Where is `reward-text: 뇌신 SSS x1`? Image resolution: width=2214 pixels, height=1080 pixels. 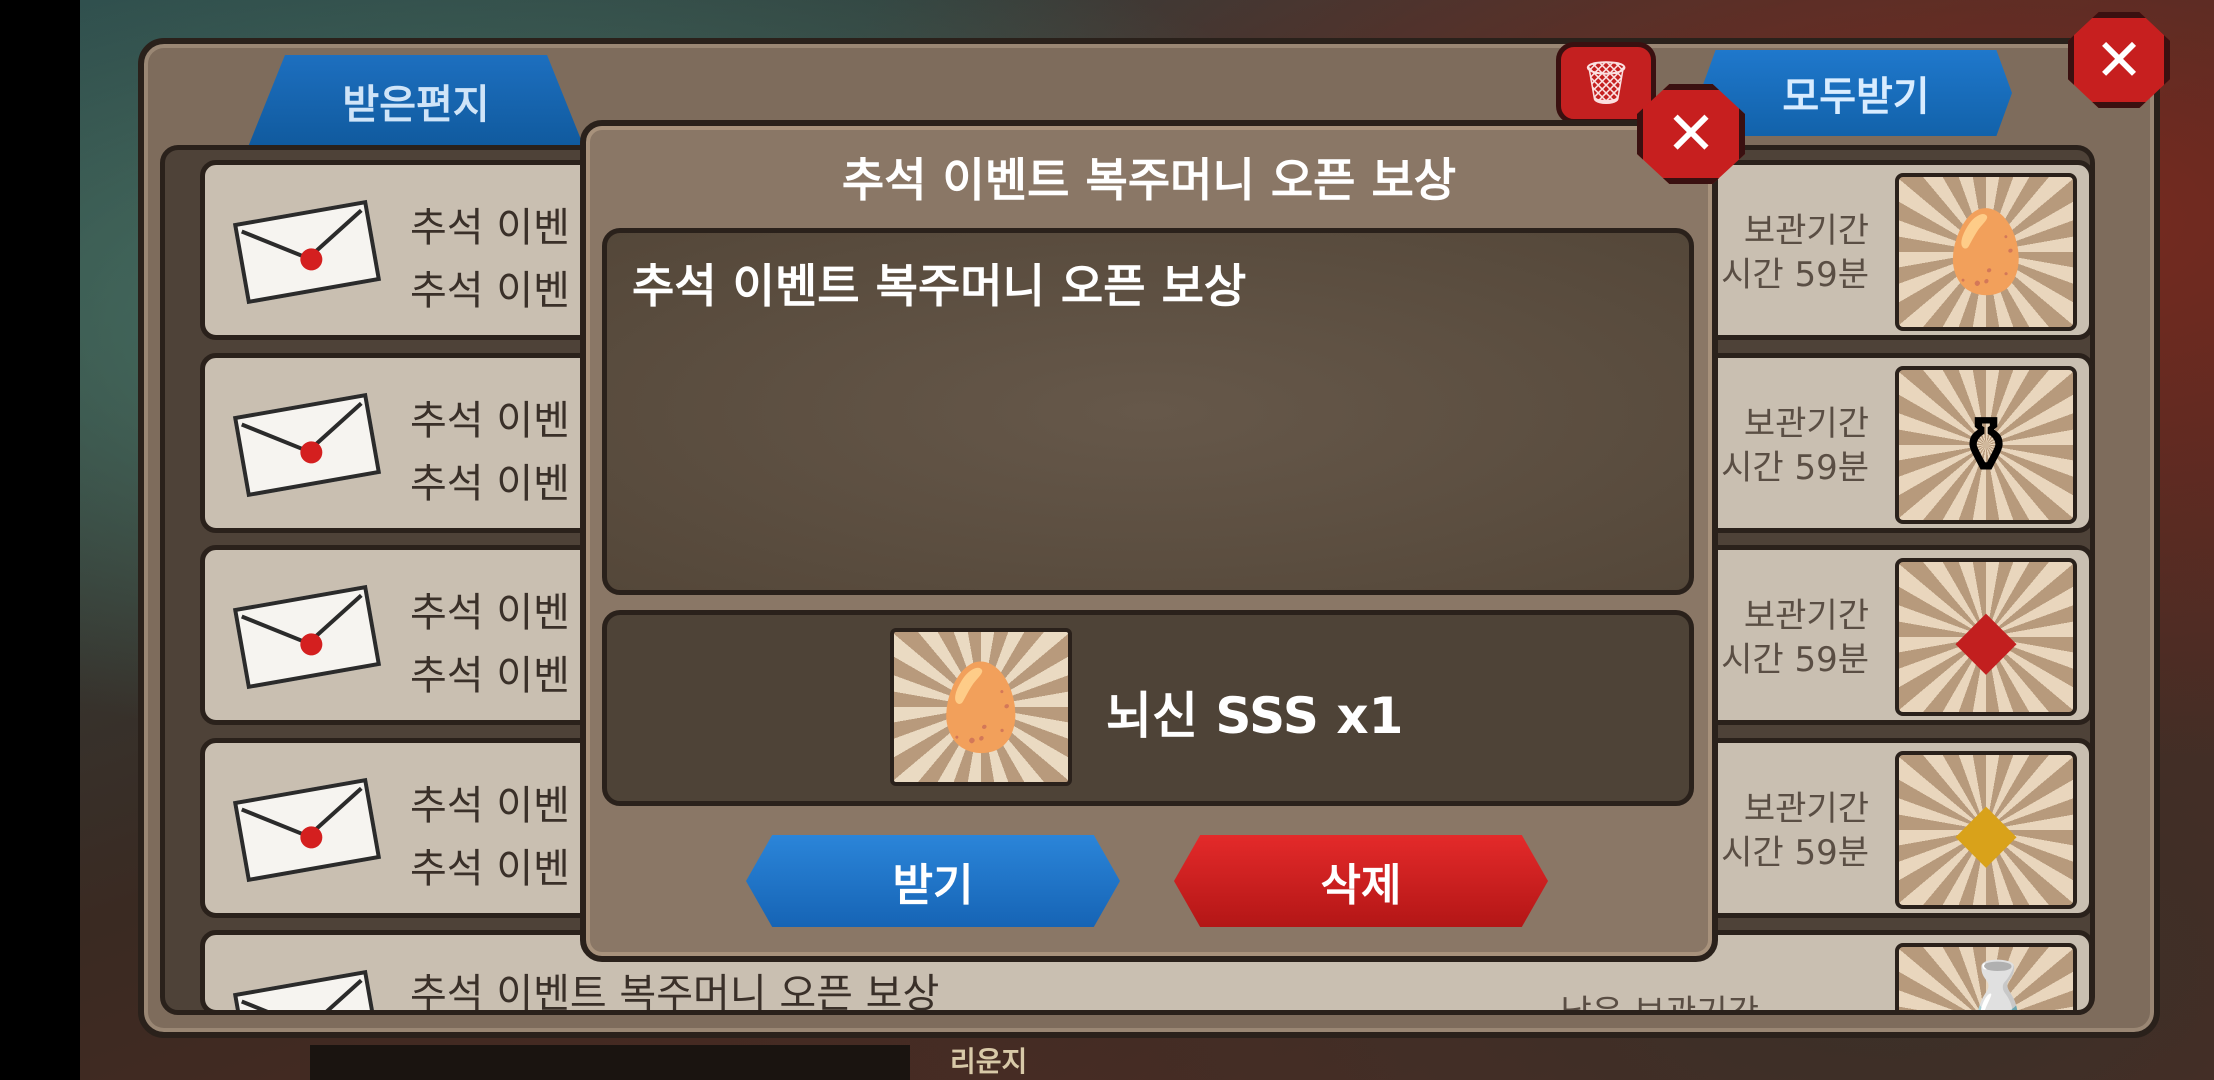
reward-text: 뇌신 SSS x1 is located at coordinates (1255, 716).